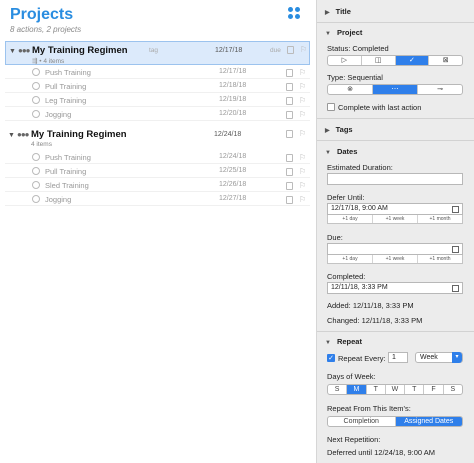 This screenshot has width=474, height=463. What do you see at coordinates (379, 60) in the screenshot?
I see `on-hold-status-icon: ◫` at bounding box center [379, 60].